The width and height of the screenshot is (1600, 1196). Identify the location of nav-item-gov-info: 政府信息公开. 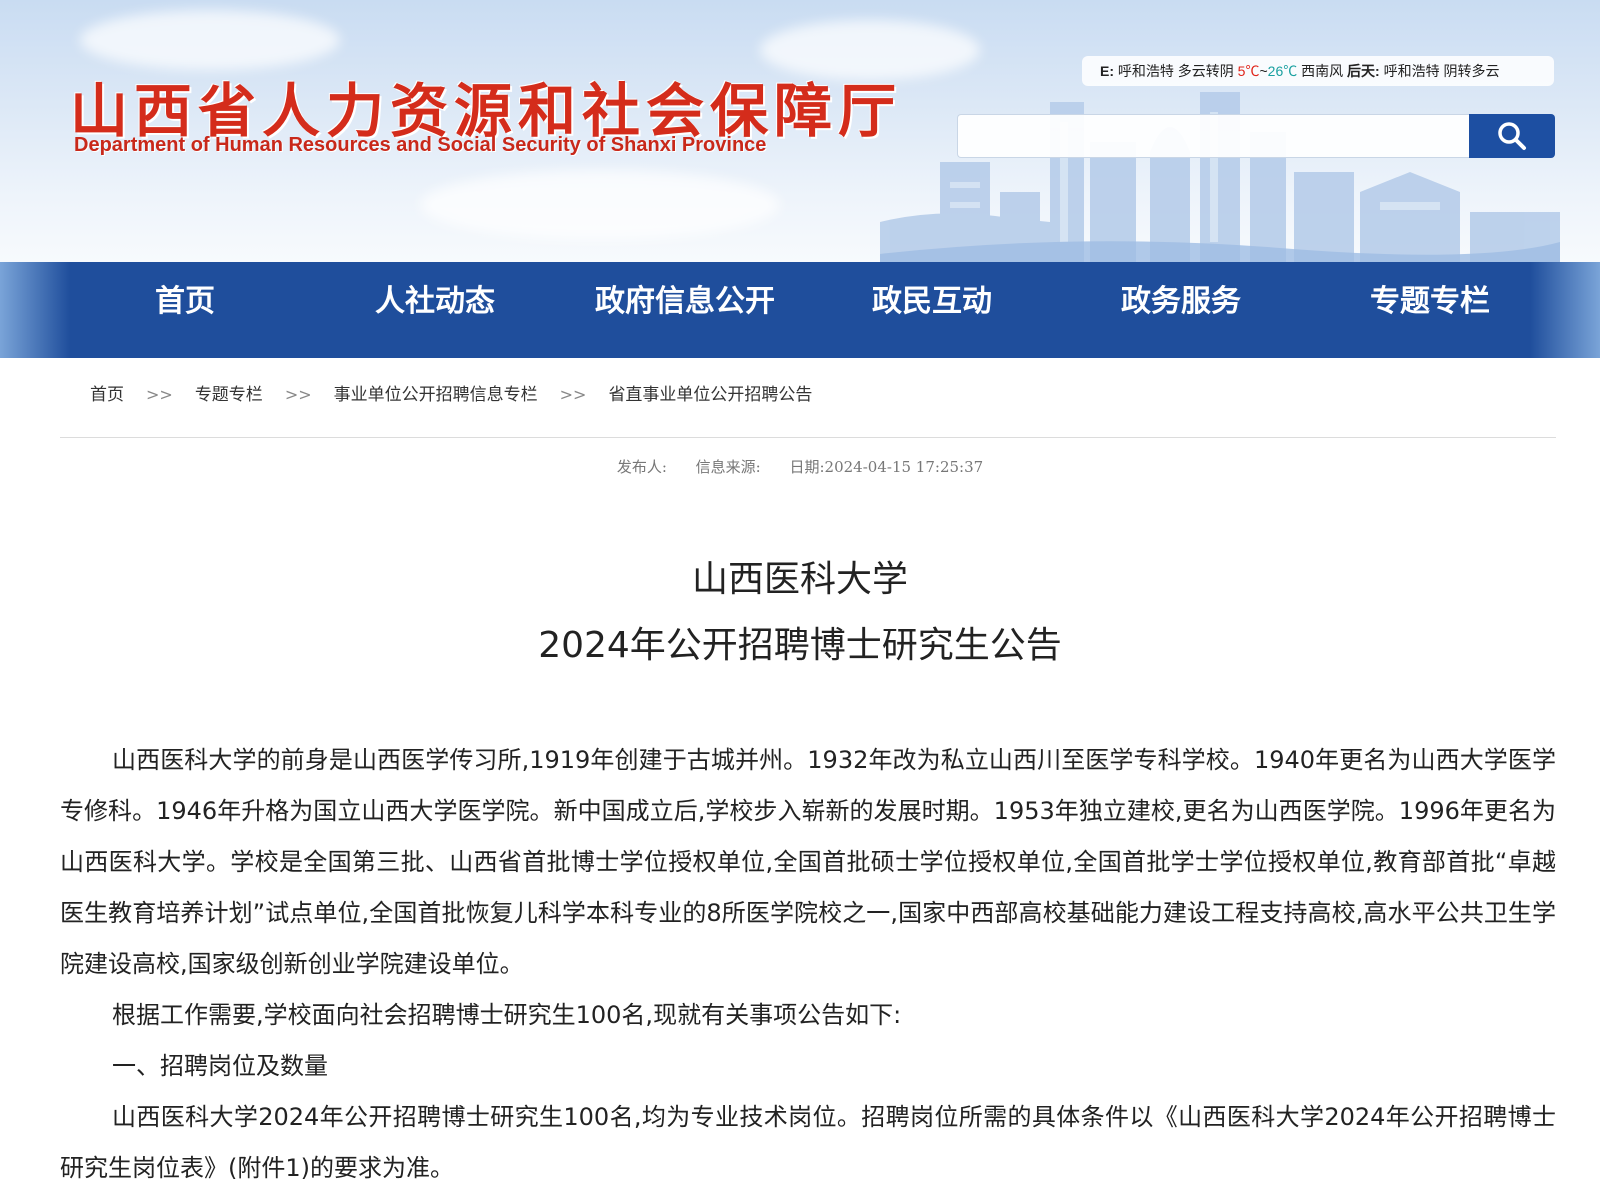
(685, 302).